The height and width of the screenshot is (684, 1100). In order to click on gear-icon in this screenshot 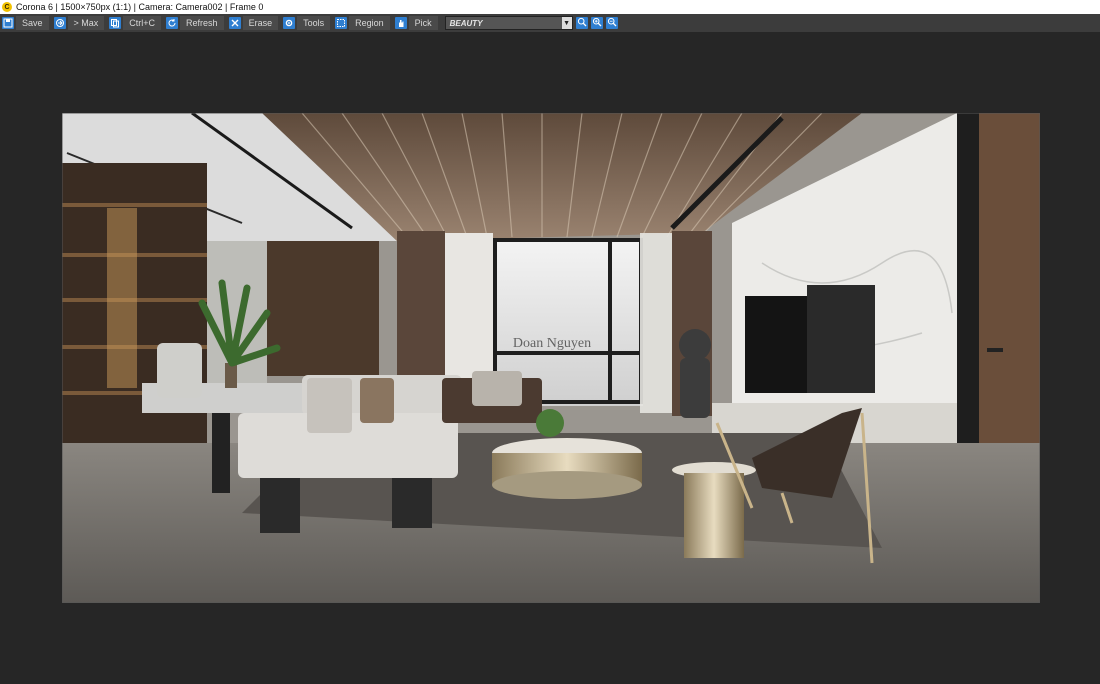, I will do `click(289, 23)`.